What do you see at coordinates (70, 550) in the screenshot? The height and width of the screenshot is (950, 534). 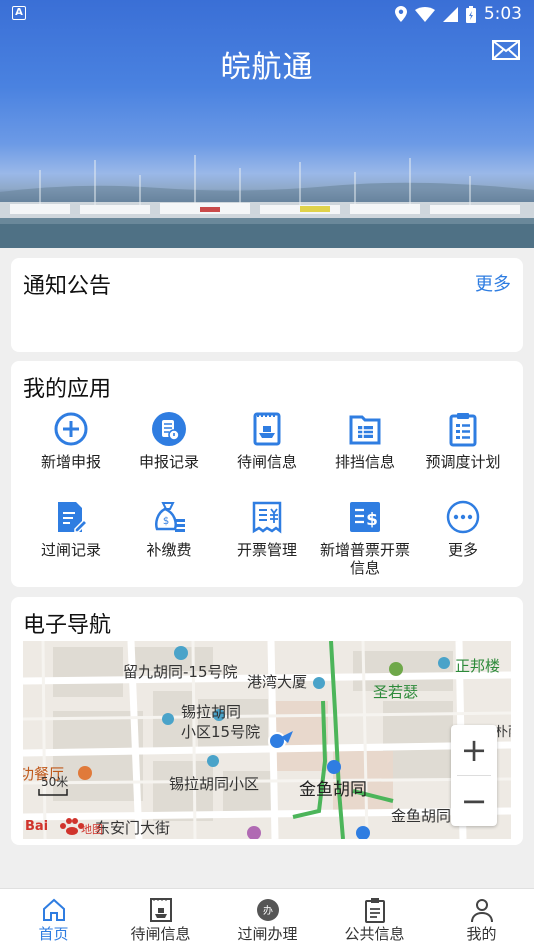 I see `app-label: 过闸记录` at bounding box center [70, 550].